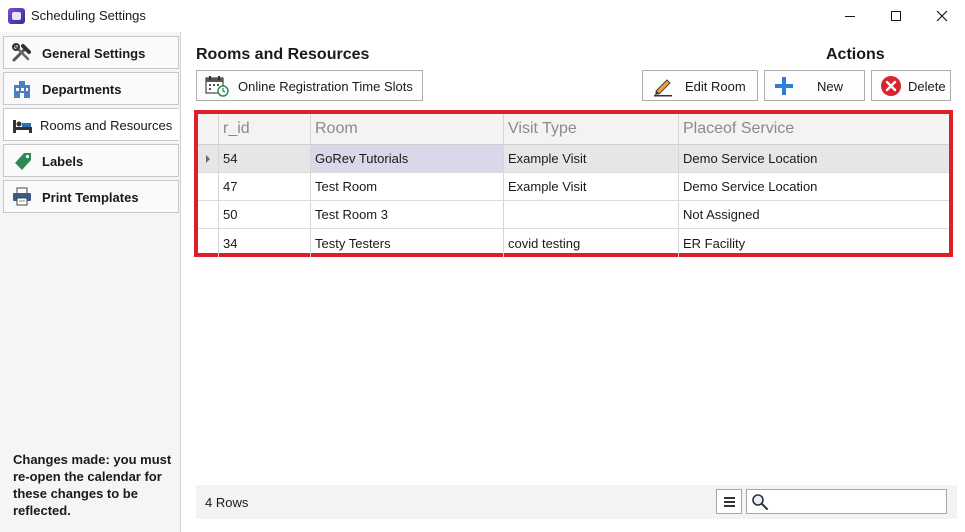 The image size is (965, 532). What do you see at coordinates (82, 89) in the screenshot?
I see `sidebar-item-label: Departments` at bounding box center [82, 89].